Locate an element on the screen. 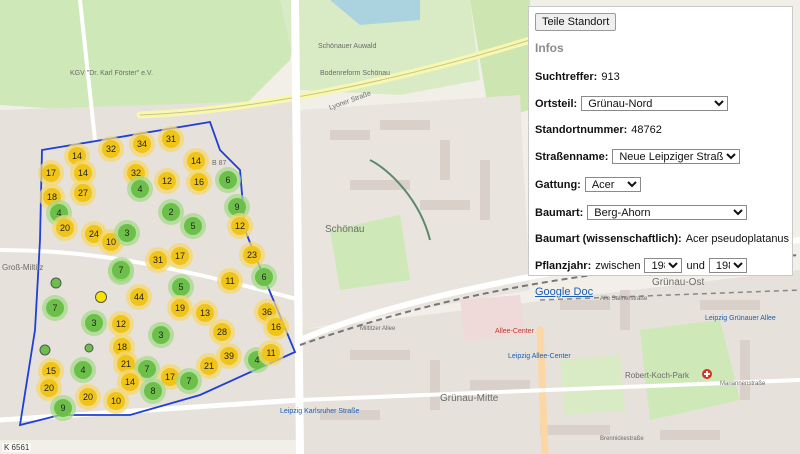 The image size is (800, 454). cluster-count: 27 is located at coordinates (83, 193).